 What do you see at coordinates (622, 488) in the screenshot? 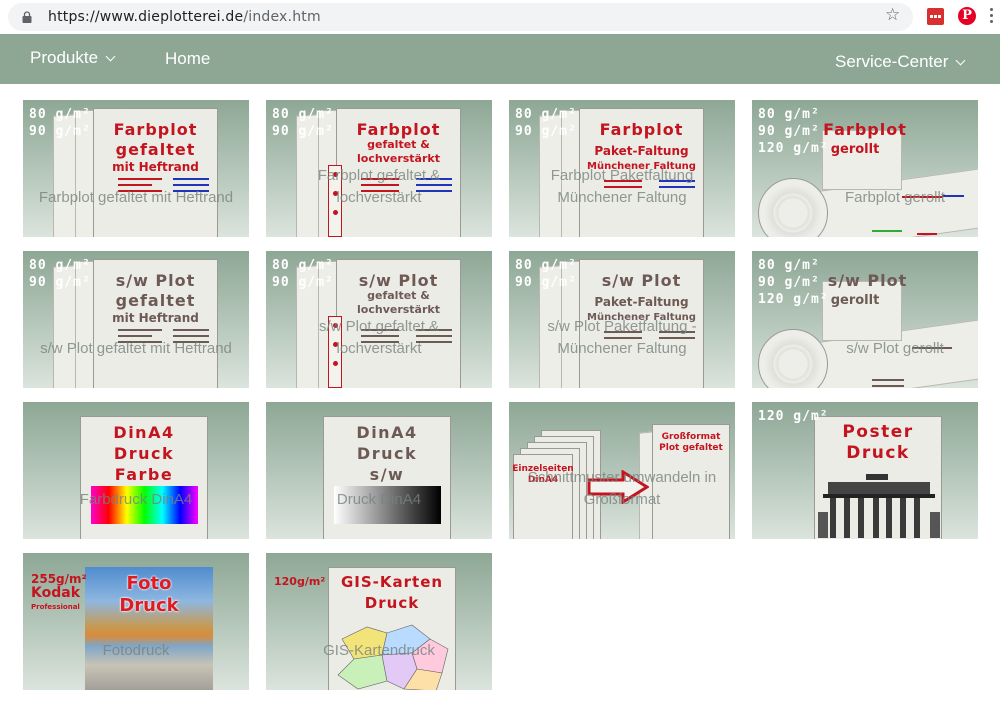
I see `tile-caption: Schnittmuster umwandeln in Großformat` at bounding box center [622, 488].